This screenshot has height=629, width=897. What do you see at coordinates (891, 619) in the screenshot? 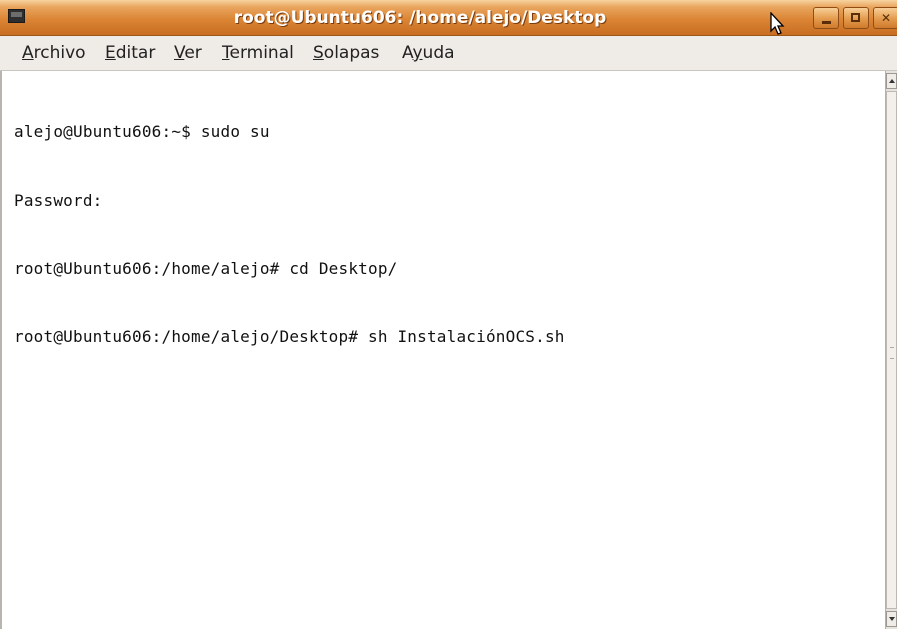
I see `scroll-down-arrow-icon` at bounding box center [891, 619].